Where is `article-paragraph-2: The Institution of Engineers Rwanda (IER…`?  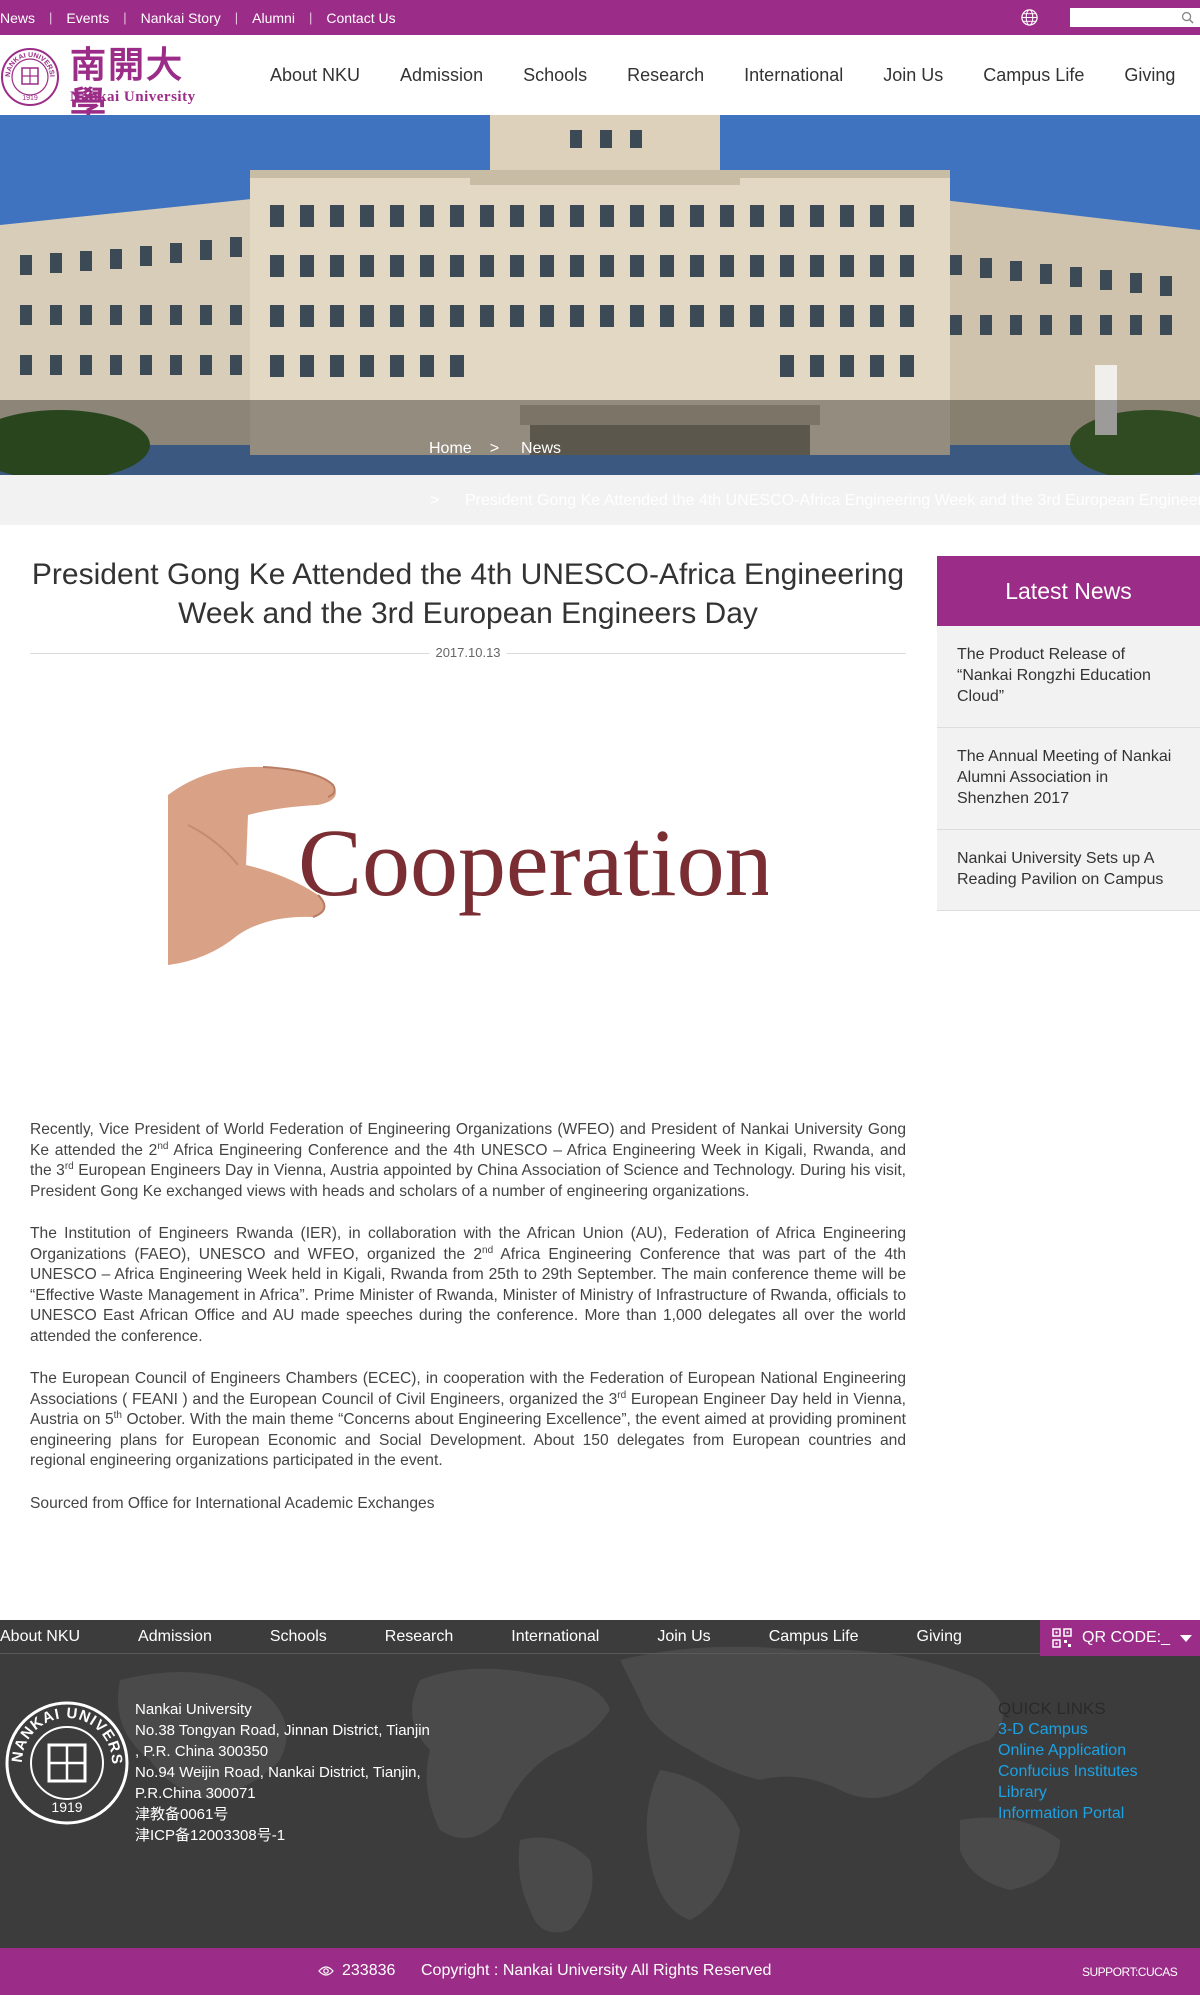 article-paragraph-2: The Institution of Engineers Rwanda (IER… is located at coordinates (468, 1285).